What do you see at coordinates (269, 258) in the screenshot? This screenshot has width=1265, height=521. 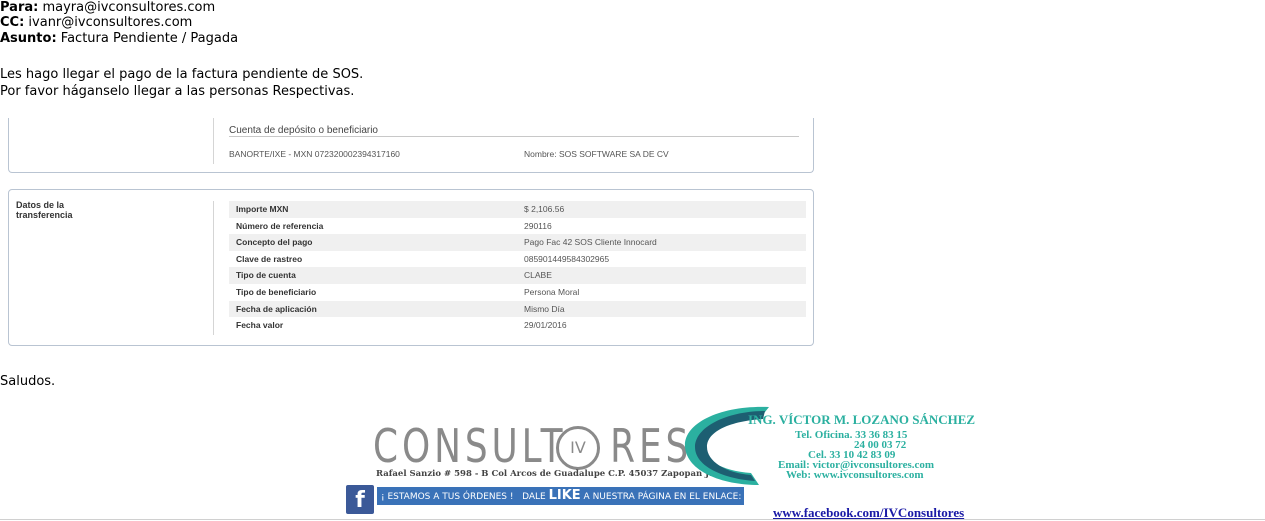 I see `row-key: Clave de rastreo` at bounding box center [269, 258].